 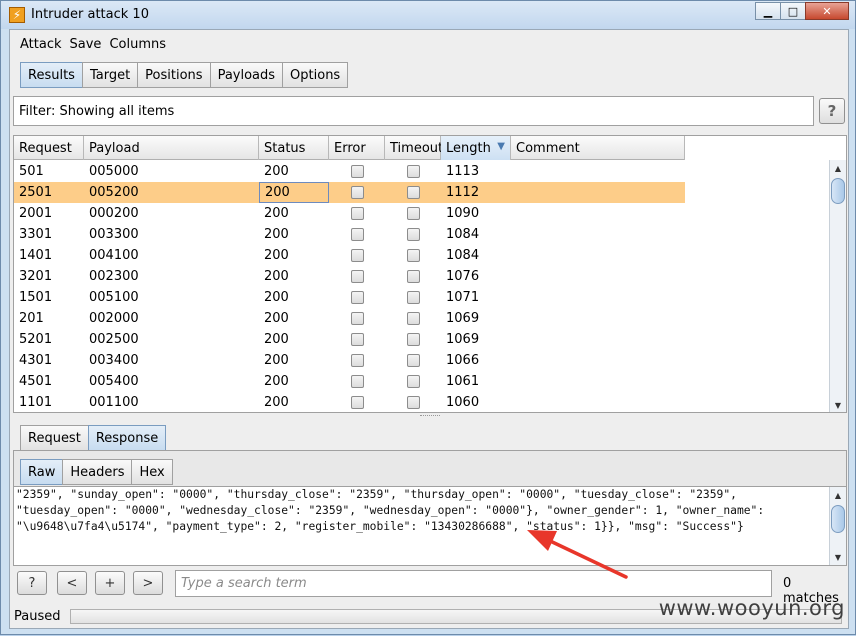 I want to click on splitter-handle, so click(x=430, y=417).